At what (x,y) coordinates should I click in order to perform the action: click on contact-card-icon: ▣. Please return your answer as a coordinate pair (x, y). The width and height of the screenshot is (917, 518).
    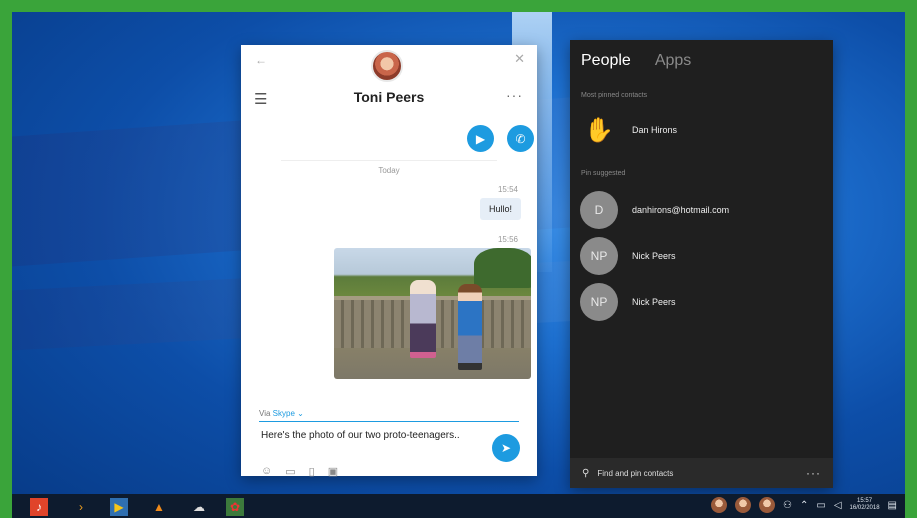
    Looking at the image, I should click on (333, 471).